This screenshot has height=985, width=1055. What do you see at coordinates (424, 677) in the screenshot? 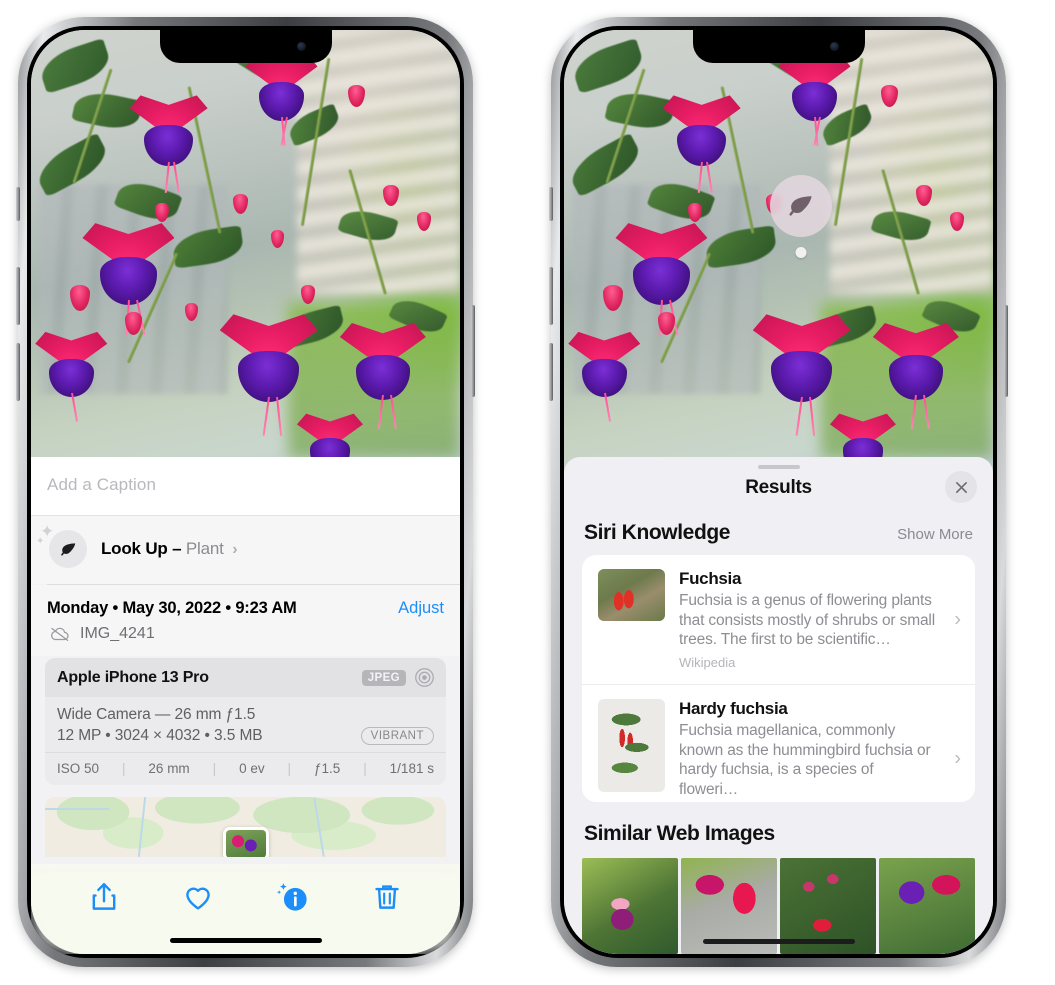
I see `aperture-icon` at bounding box center [424, 677].